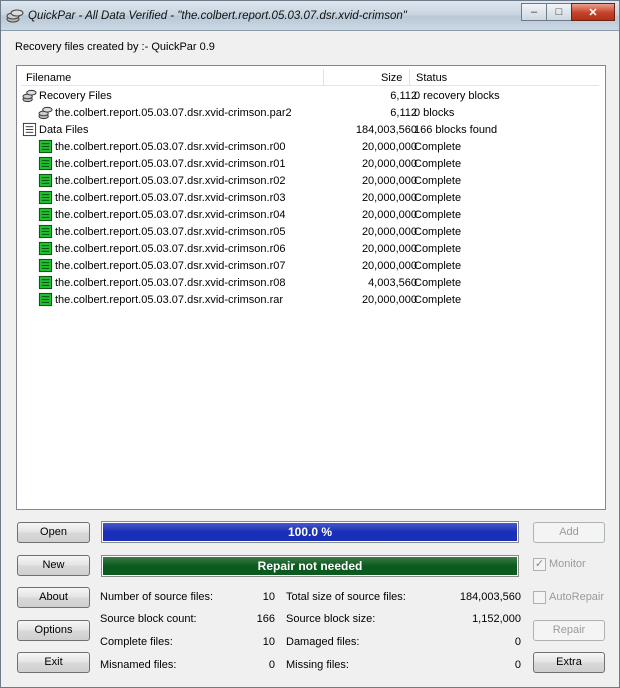  Describe the element at coordinates (310, 532) in the screenshot. I see `verify-progress-bar: 100.0 %` at that location.